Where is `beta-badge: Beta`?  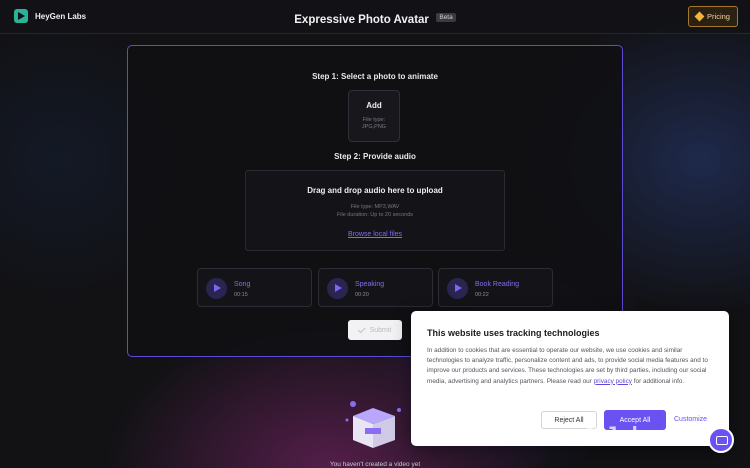 beta-badge: Beta is located at coordinates (446, 17).